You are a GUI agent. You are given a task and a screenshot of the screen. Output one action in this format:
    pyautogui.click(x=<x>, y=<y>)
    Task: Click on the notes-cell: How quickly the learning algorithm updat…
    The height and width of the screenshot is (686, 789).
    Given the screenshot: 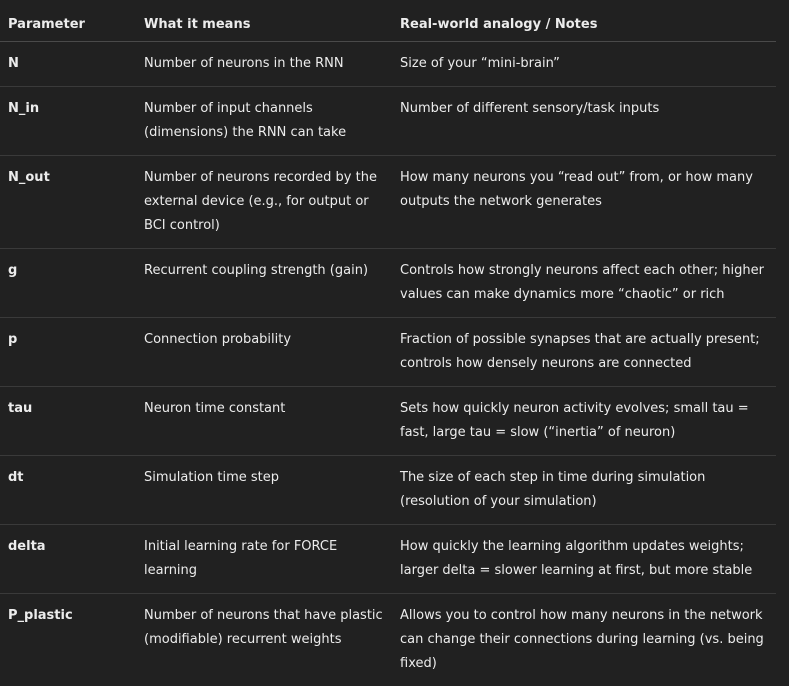 What is the action you would take?
    pyautogui.click(x=584, y=559)
    